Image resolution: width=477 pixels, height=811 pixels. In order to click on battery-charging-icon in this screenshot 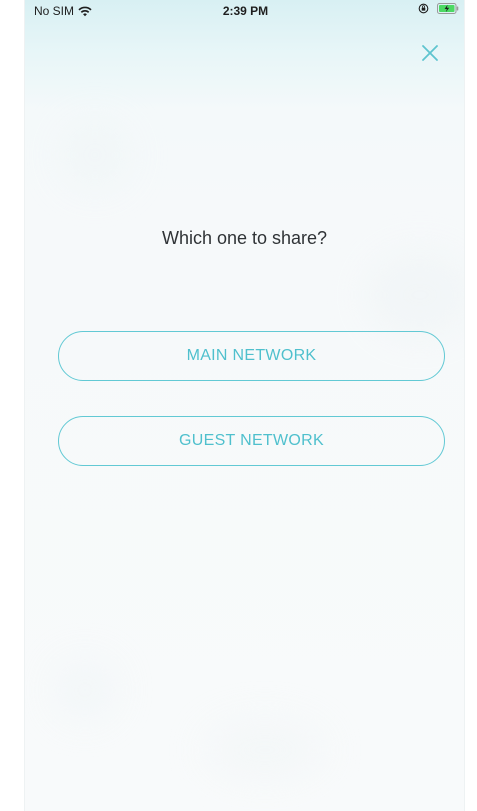, I will do `click(448, 8)`.